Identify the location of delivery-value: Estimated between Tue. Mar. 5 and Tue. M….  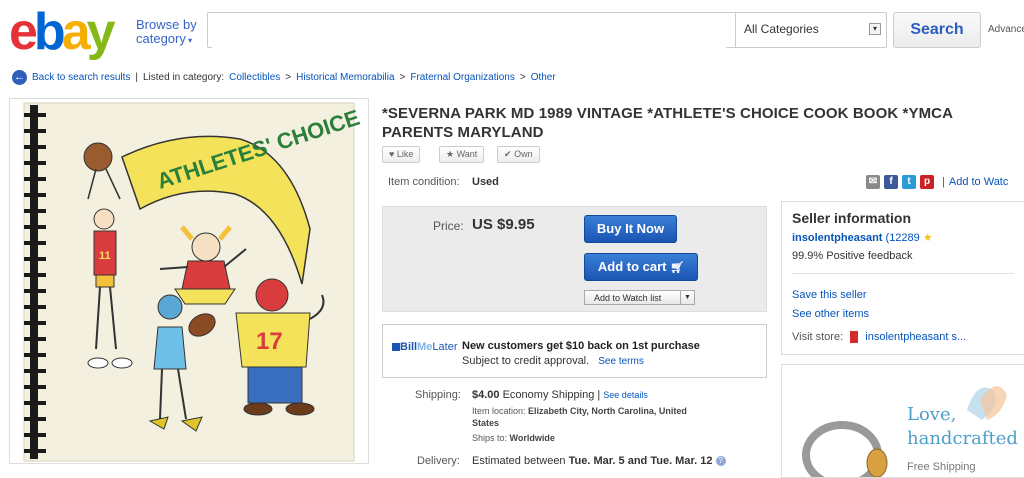
(599, 461).